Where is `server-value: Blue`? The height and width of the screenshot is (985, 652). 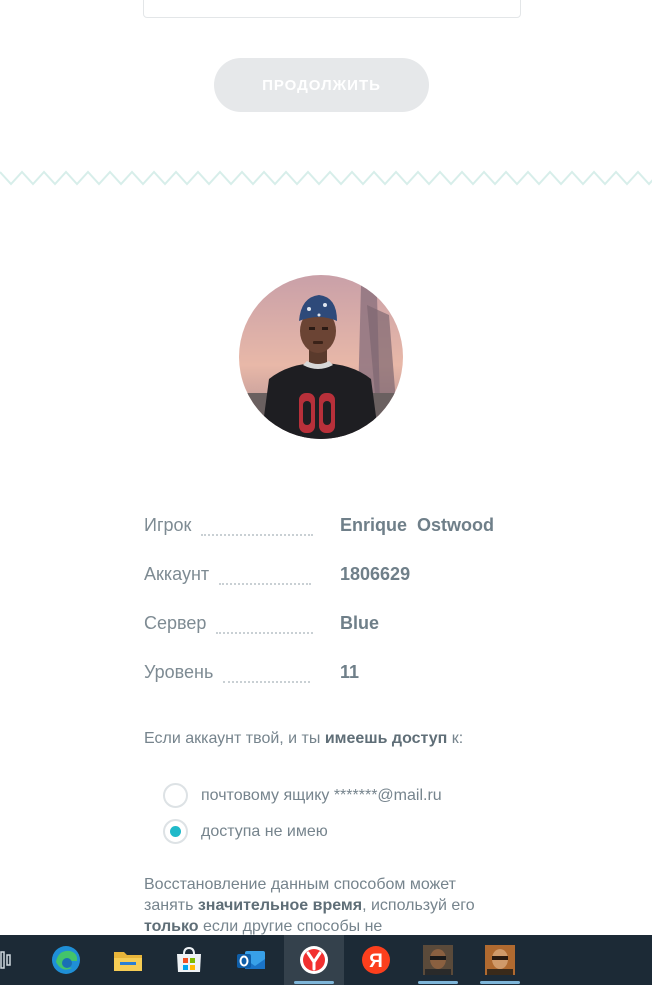 server-value: Blue is located at coordinates (360, 623).